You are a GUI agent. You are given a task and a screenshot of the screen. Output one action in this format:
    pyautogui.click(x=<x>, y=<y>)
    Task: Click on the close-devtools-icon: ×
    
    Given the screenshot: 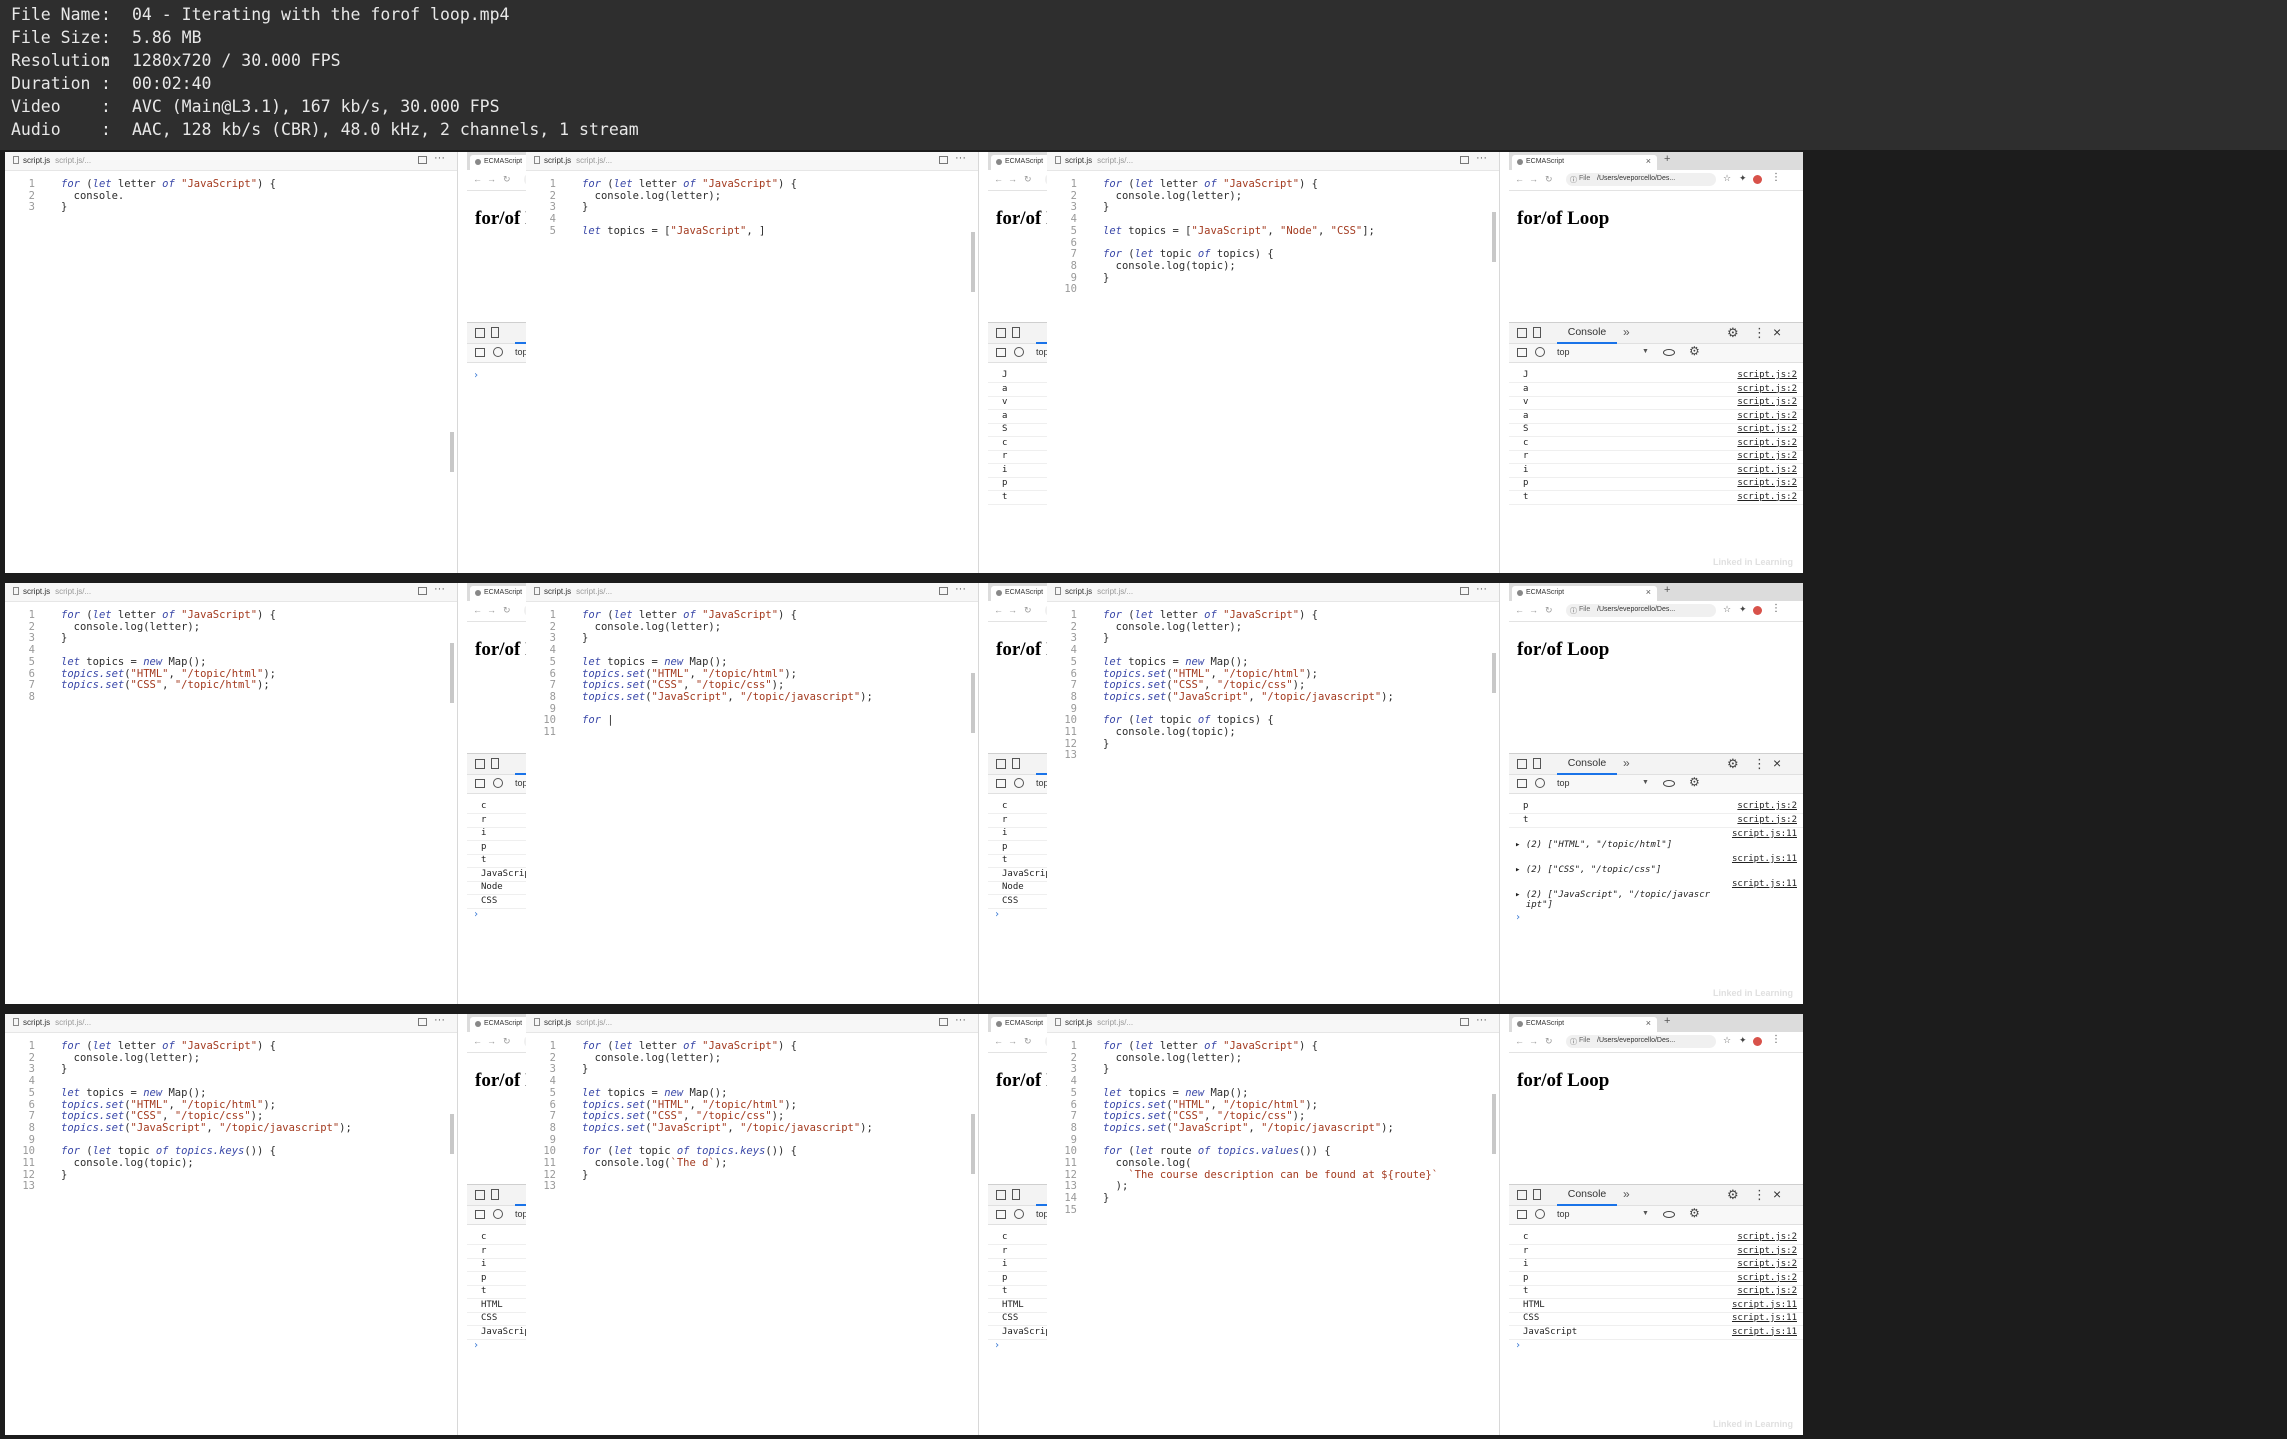 What is the action you would take?
    pyautogui.click(x=1777, y=763)
    